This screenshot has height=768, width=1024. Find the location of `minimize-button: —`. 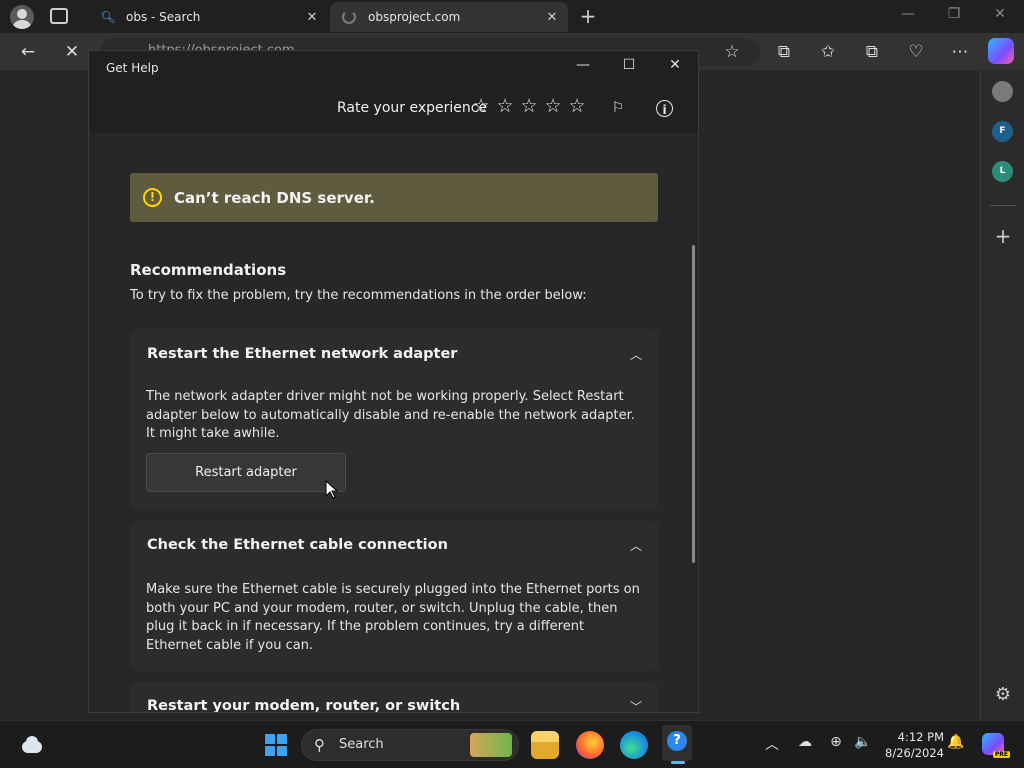

minimize-button: — is located at coordinates (583, 65).